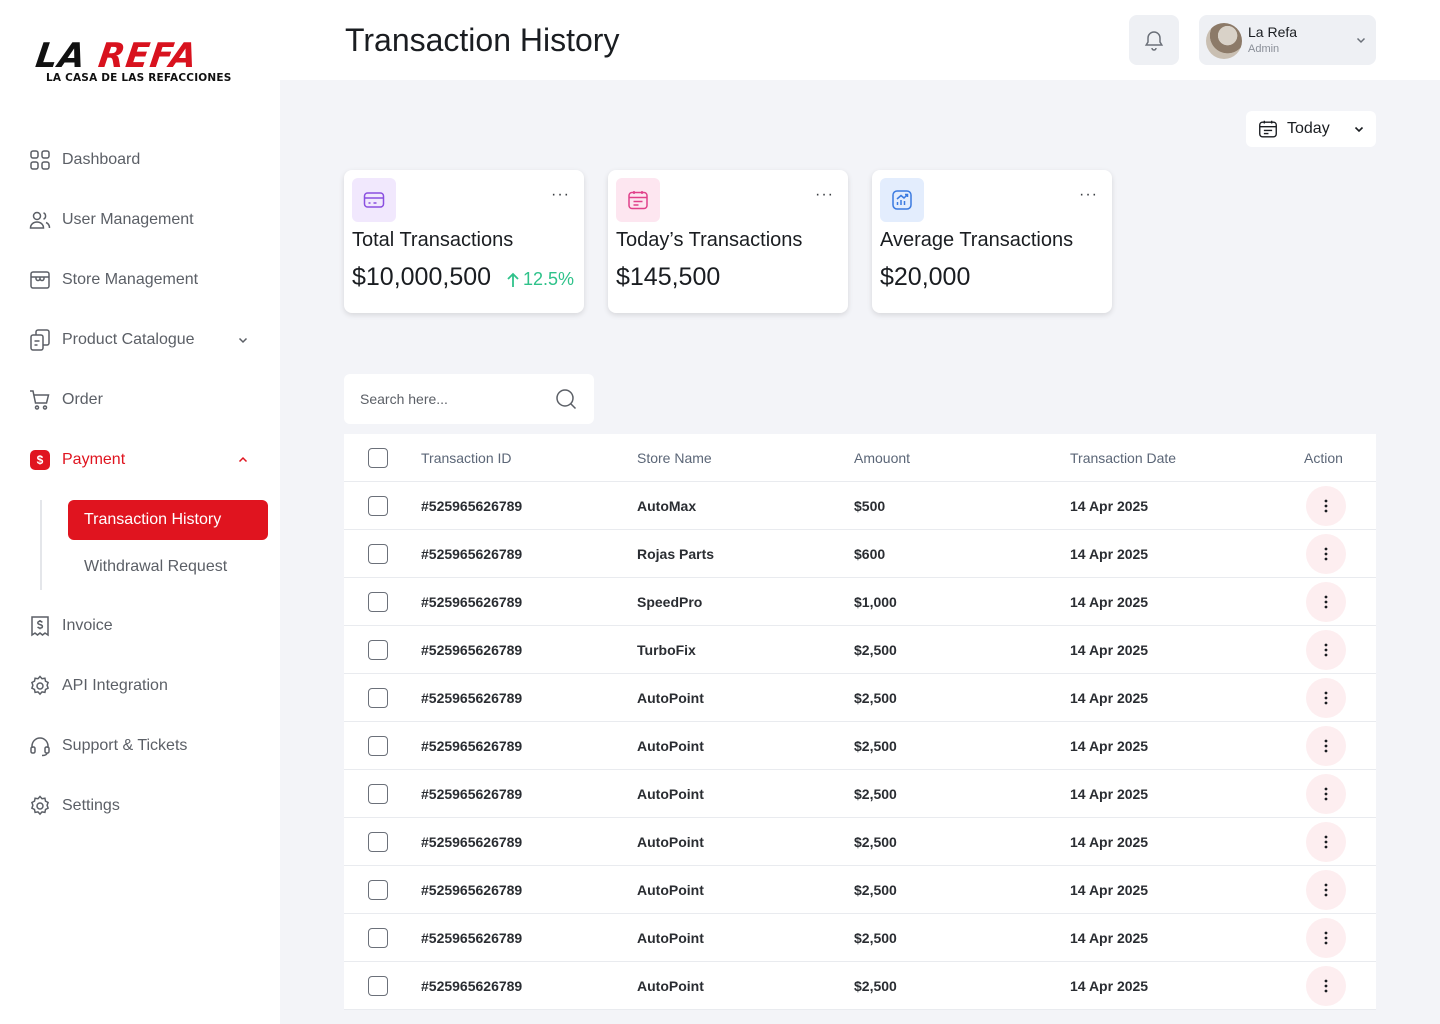 The image size is (1440, 1024). What do you see at coordinates (40, 280) in the screenshot?
I see `store-icon` at bounding box center [40, 280].